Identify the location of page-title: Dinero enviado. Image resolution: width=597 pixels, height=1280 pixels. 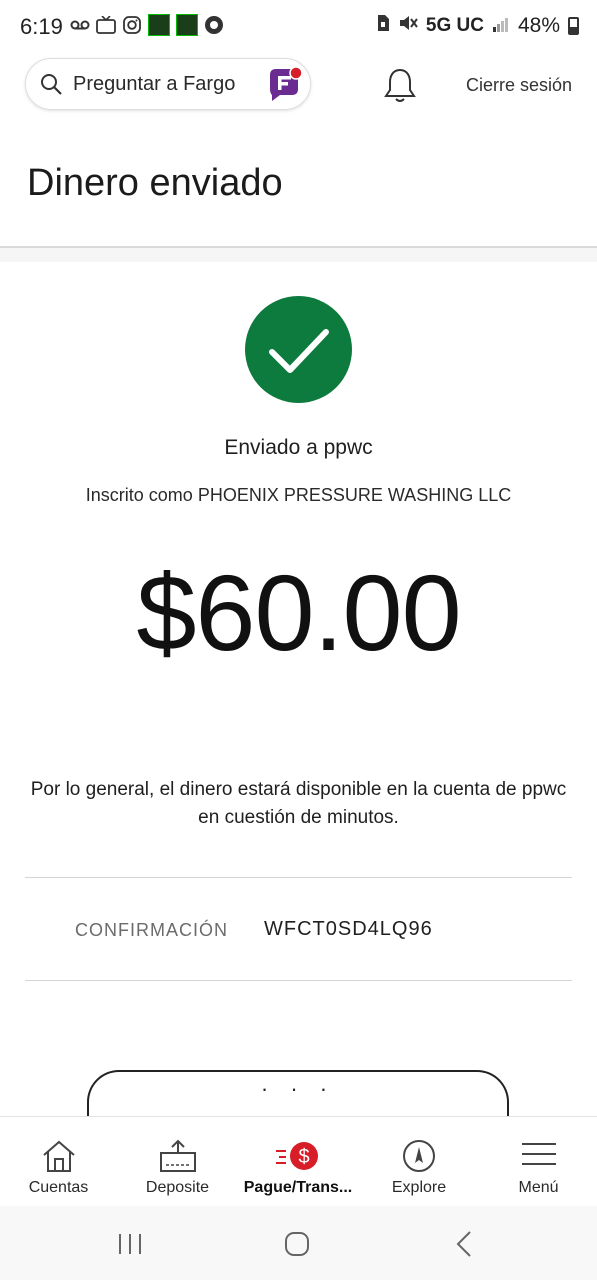
(155, 183).